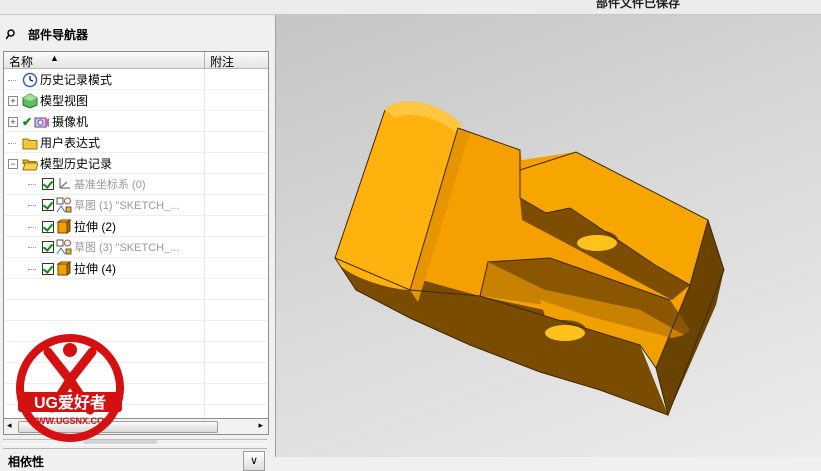 The image size is (821, 471). What do you see at coordinates (254, 461) in the screenshot?
I see `expand-dependencies-button: ∨` at bounding box center [254, 461].